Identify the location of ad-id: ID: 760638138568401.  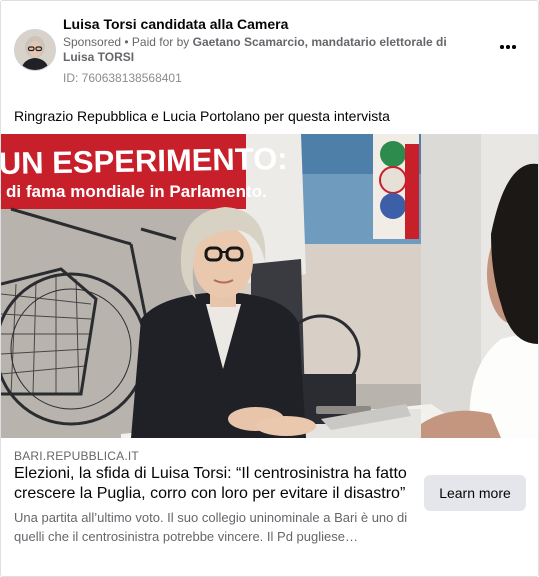
(122, 78).